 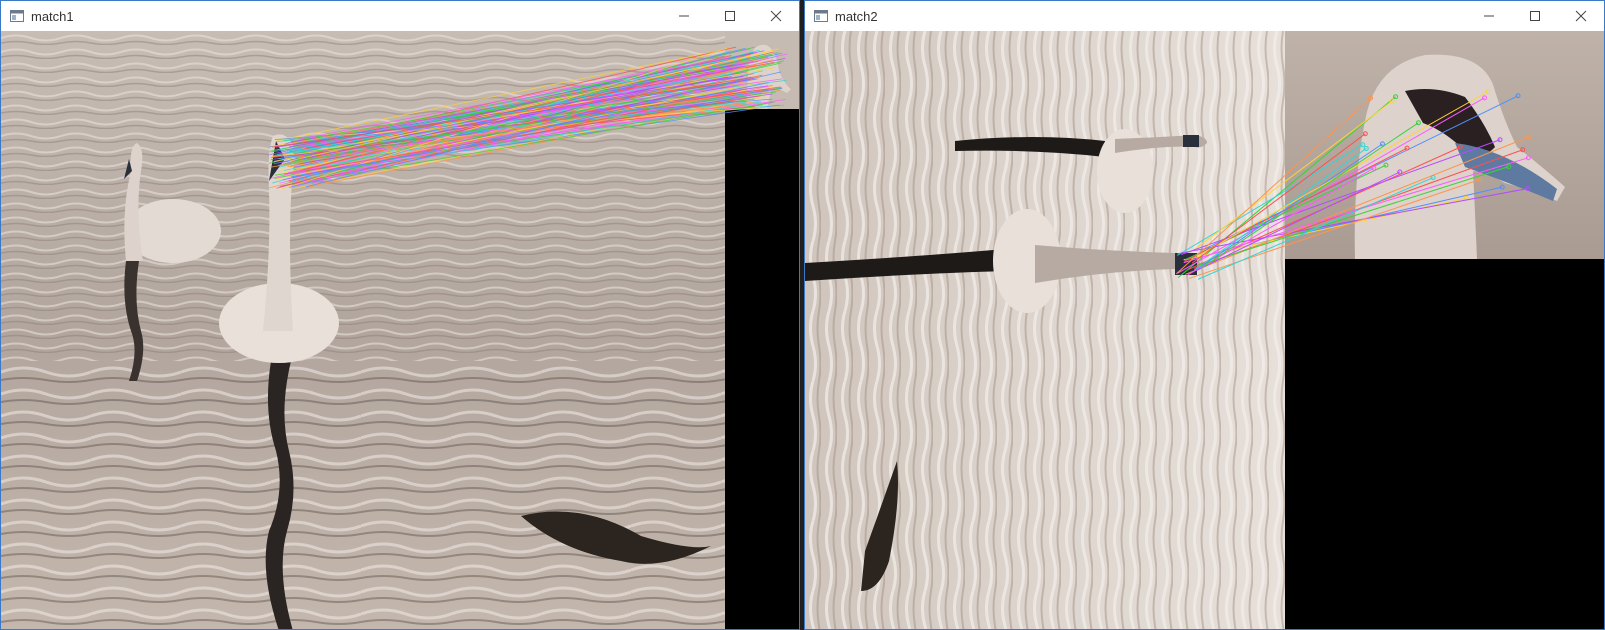 I want to click on window-title: match1, so click(x=52, y=16).